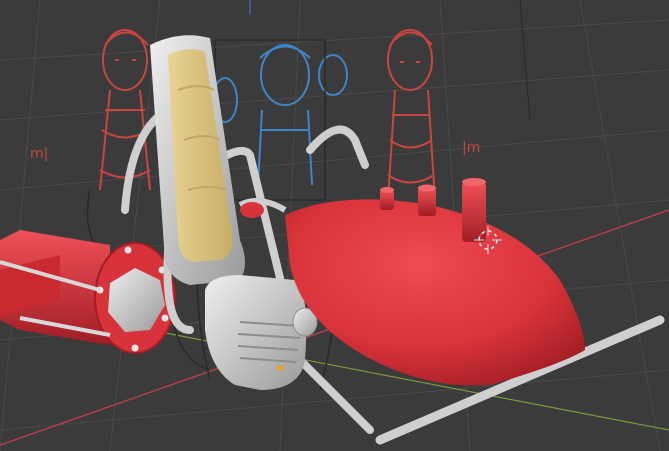 The image size is (669, 451). Describe the element at coordinates (280, 115) in the screenshot. I see `reference-sketch-blue` at that location.